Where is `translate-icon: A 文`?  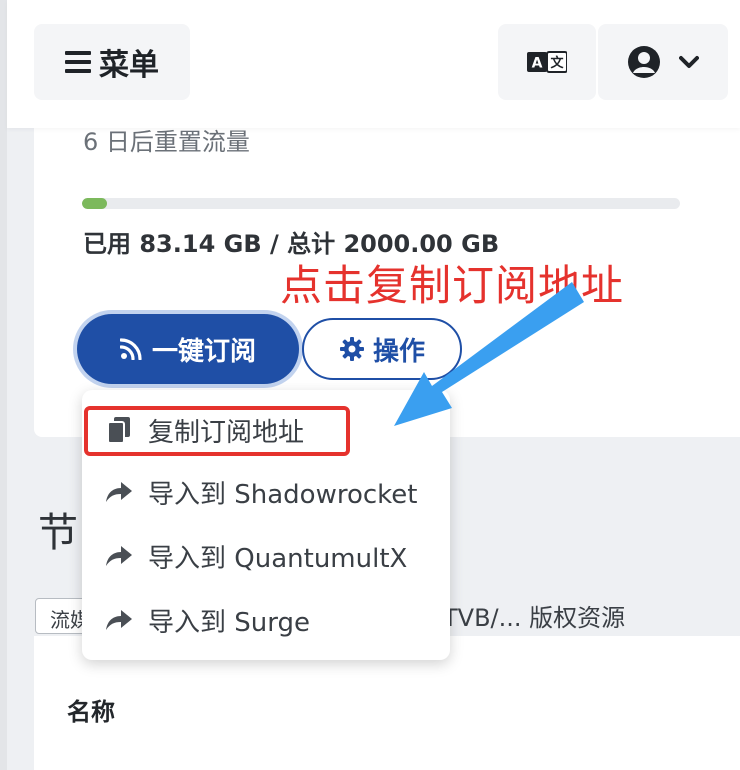 translate-icon: A 文 is located at coordinates (547, 62).